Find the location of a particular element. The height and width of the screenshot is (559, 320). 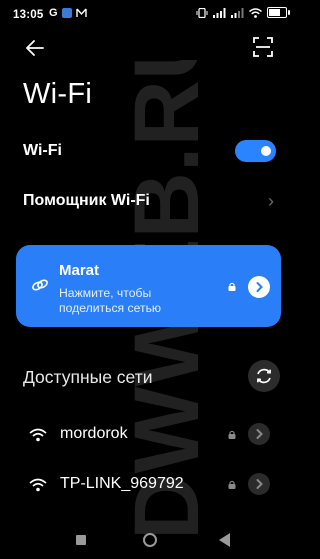

network-name: mordorok is located at coordinates (94, 433).